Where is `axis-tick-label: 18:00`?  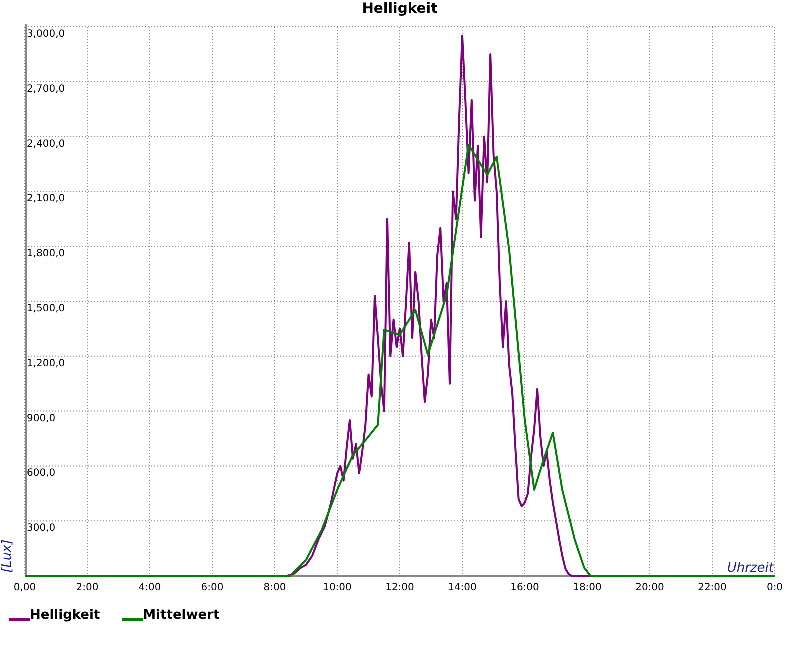 axis-tick-label: 18:00 is located at coordinates (587, 588).